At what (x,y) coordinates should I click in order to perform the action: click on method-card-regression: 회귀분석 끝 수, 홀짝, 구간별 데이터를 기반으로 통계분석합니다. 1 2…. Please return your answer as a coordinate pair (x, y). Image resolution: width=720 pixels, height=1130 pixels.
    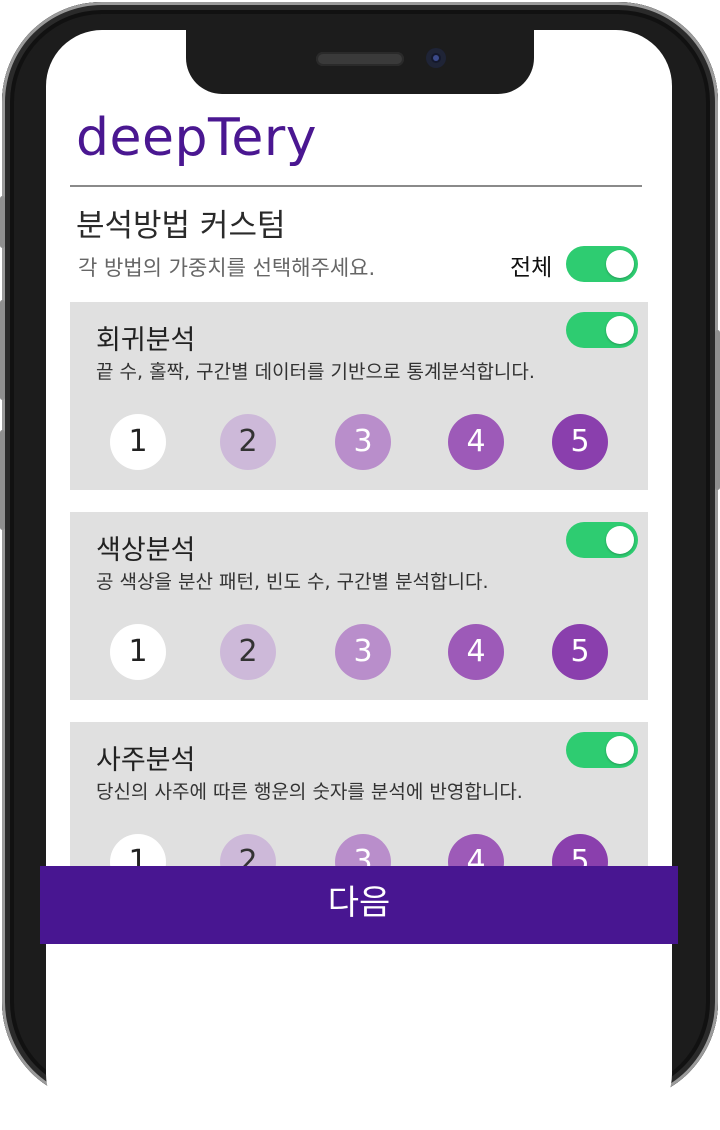
    Looking at the image, I should click on (359, 396).